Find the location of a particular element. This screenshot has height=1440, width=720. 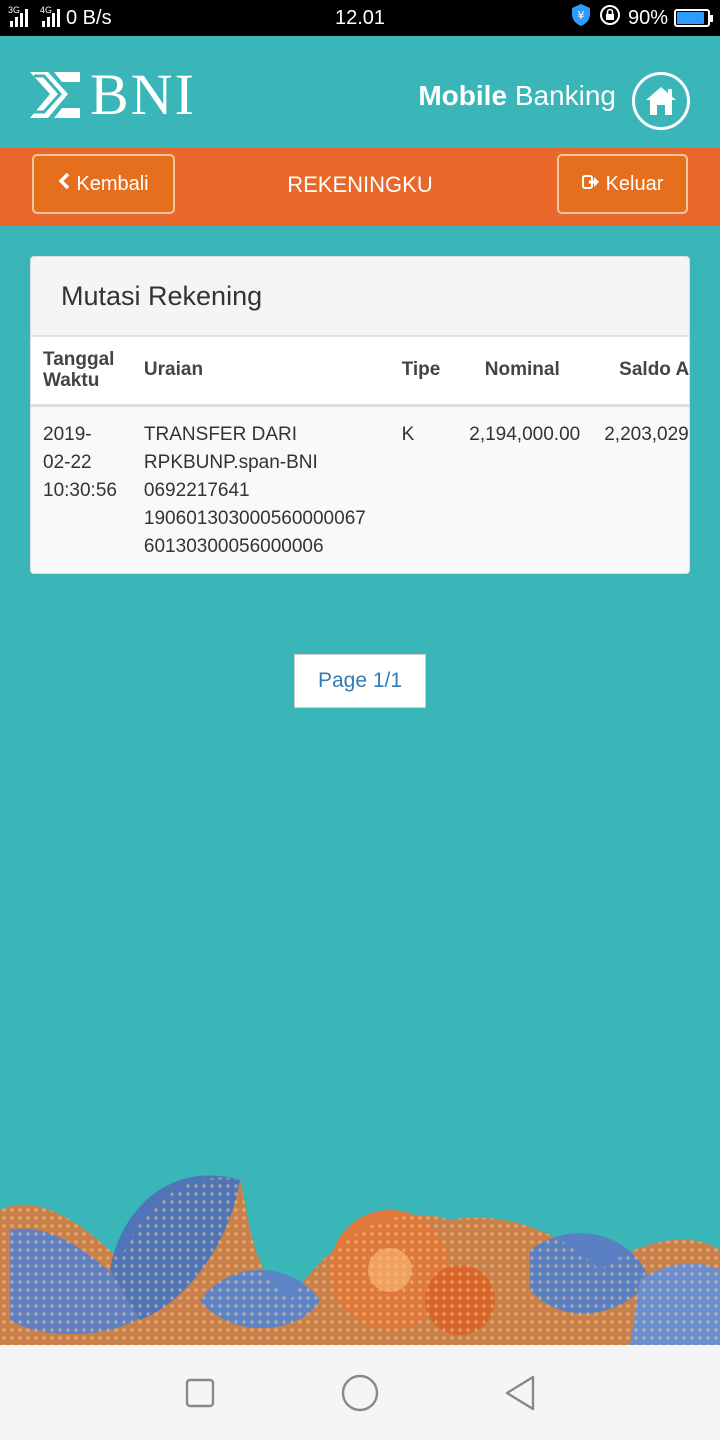

col-header-nominal: Nominal is located at coordinates (522, 370).